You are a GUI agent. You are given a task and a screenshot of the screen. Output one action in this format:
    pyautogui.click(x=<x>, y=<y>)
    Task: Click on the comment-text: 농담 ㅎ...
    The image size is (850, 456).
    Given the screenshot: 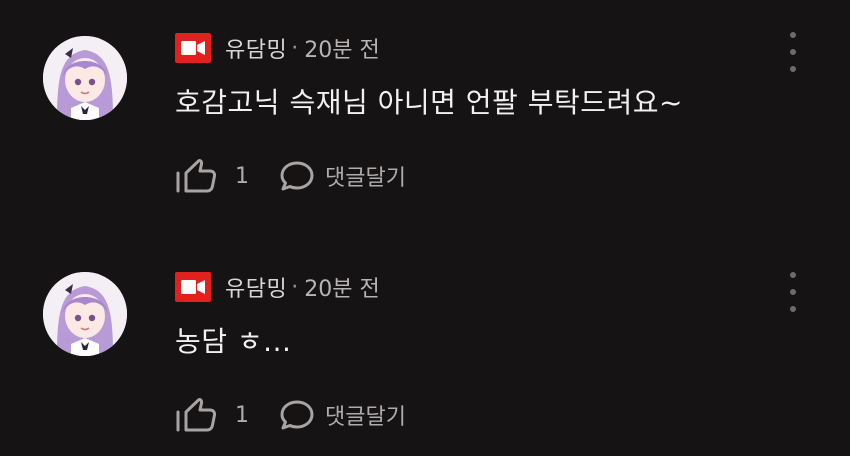 What is the action you would take?
    pyautogui.click(x=233, y=341)
    